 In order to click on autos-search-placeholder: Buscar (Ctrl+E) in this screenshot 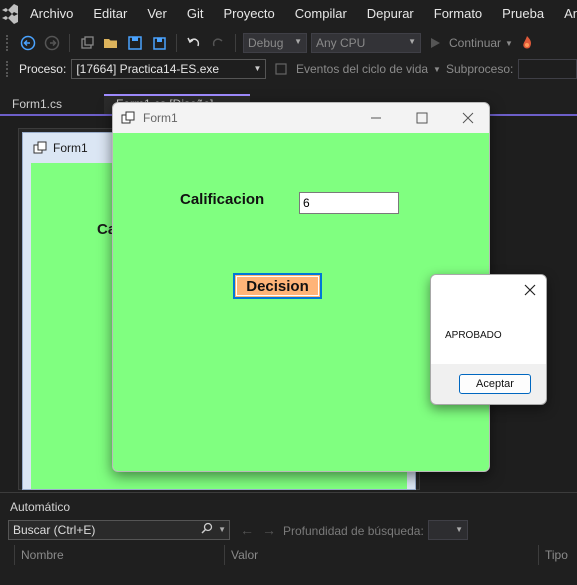, I will do `click(54, 530)`.